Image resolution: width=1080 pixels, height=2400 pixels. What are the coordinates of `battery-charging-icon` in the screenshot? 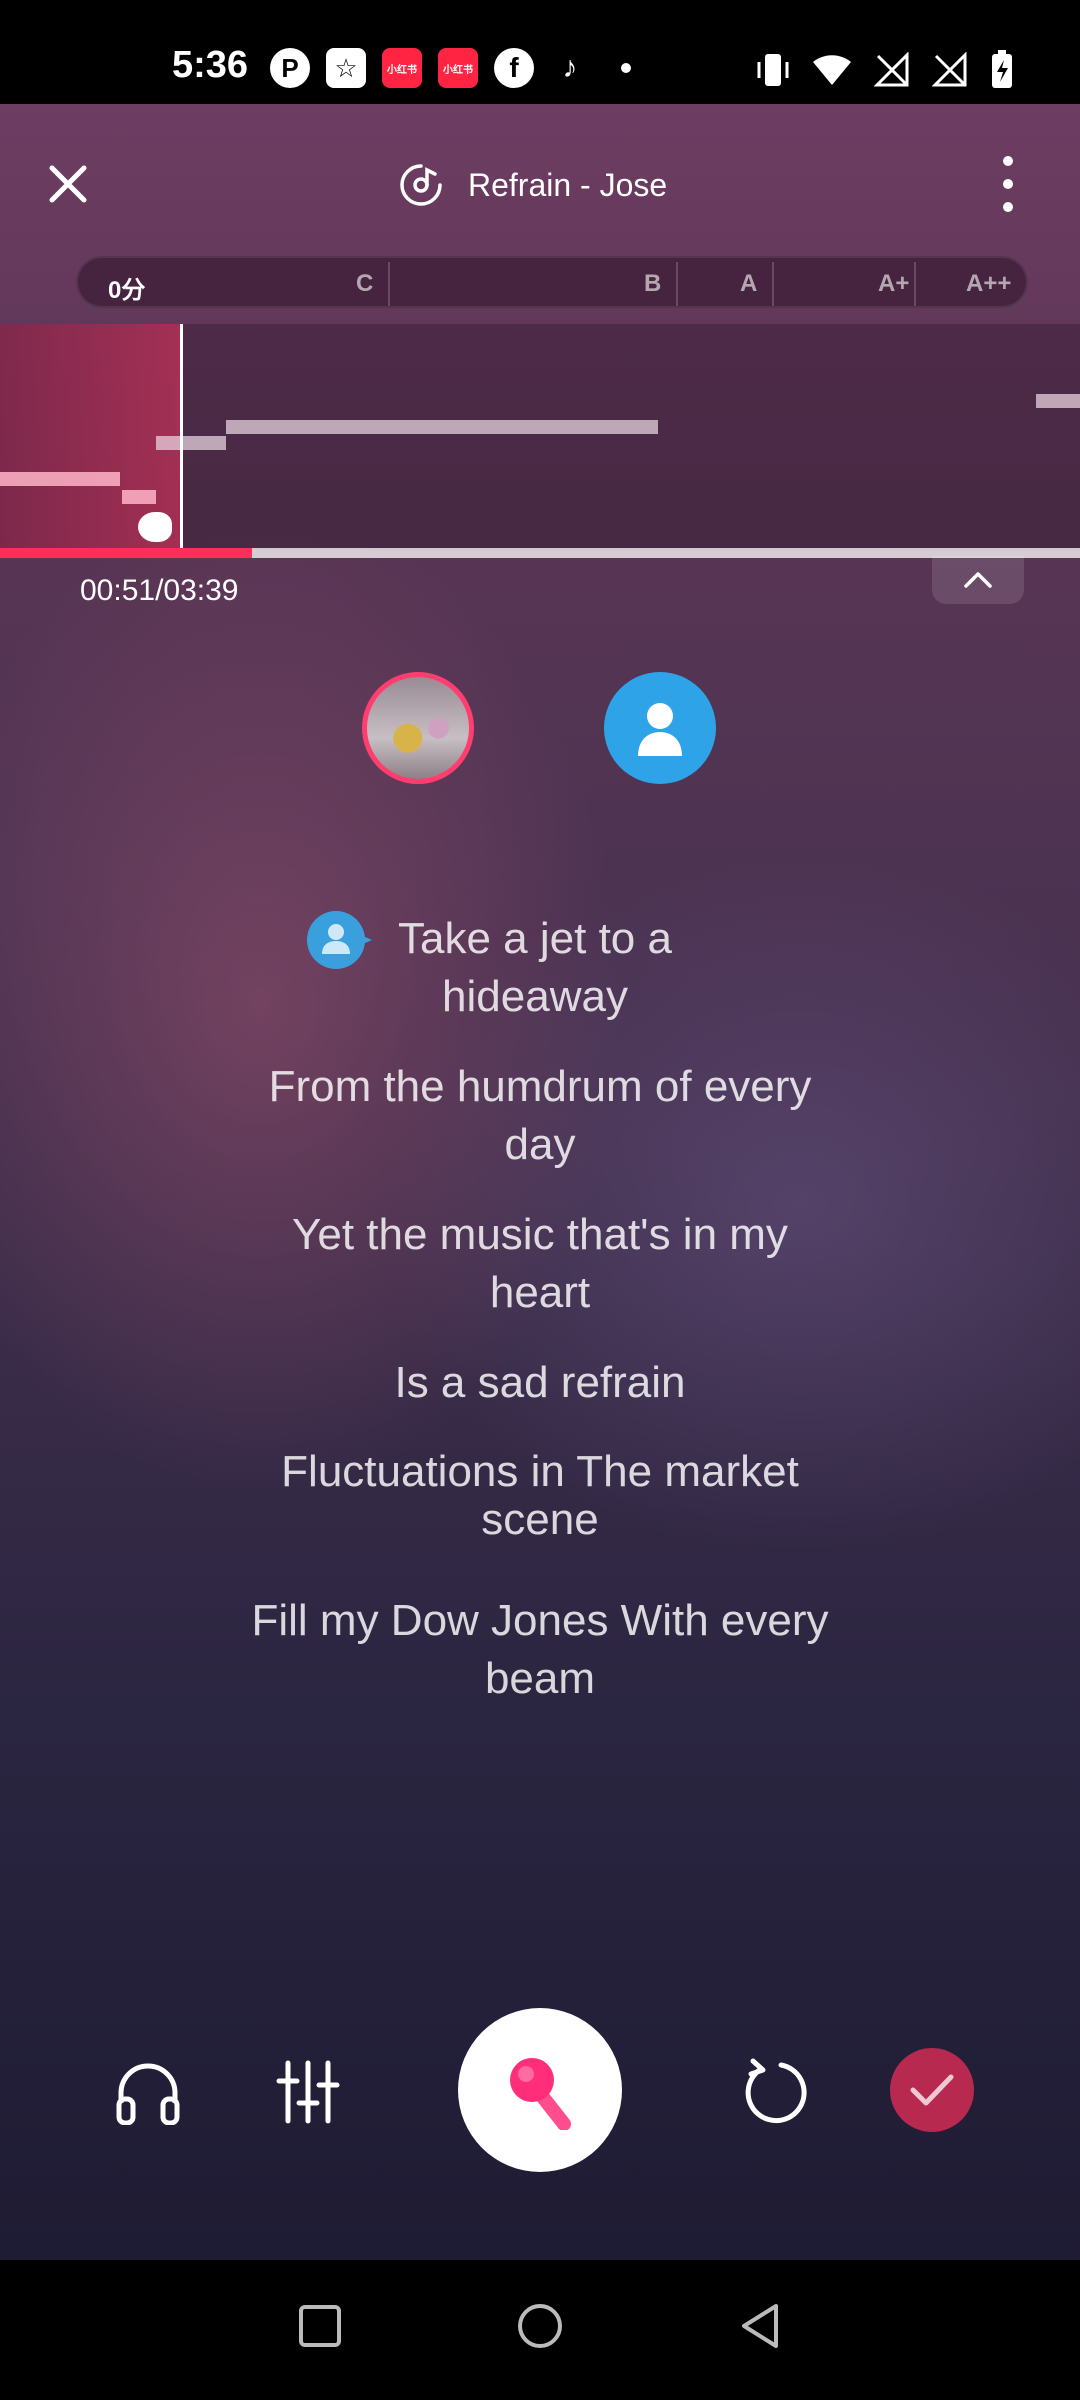 It's located at (1002, 69).